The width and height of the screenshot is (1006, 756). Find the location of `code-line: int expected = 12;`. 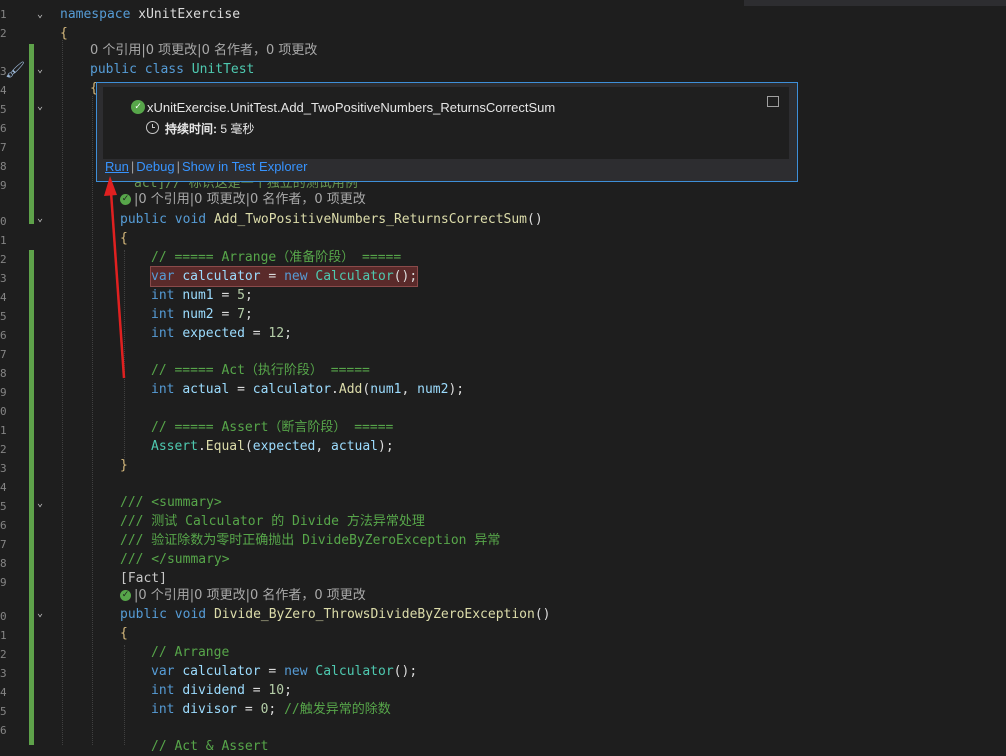

code-line: int expected = 12; is located at coordinates (221, 333).